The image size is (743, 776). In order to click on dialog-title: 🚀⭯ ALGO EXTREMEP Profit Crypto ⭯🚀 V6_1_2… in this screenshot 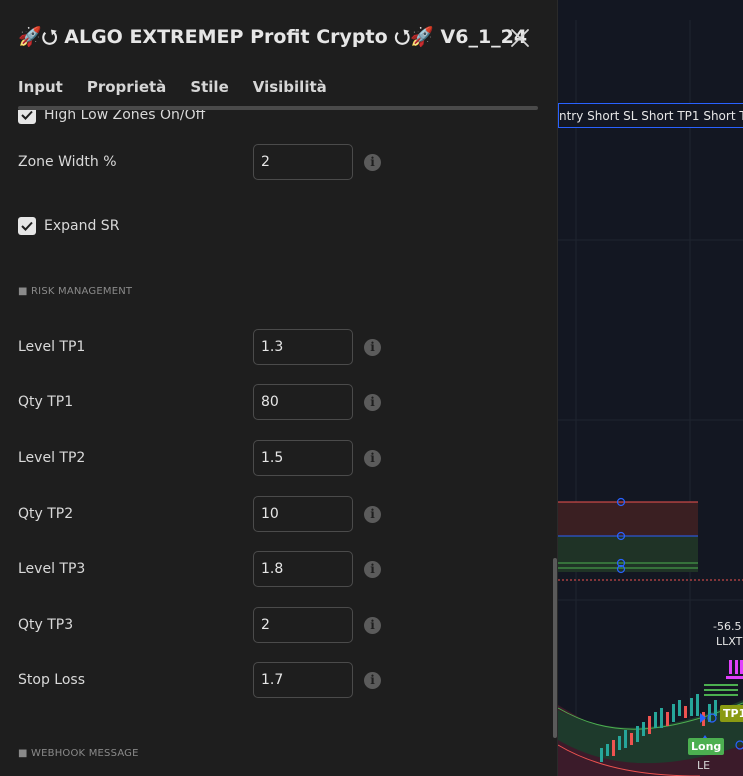, I will do `click(273, 37)`.